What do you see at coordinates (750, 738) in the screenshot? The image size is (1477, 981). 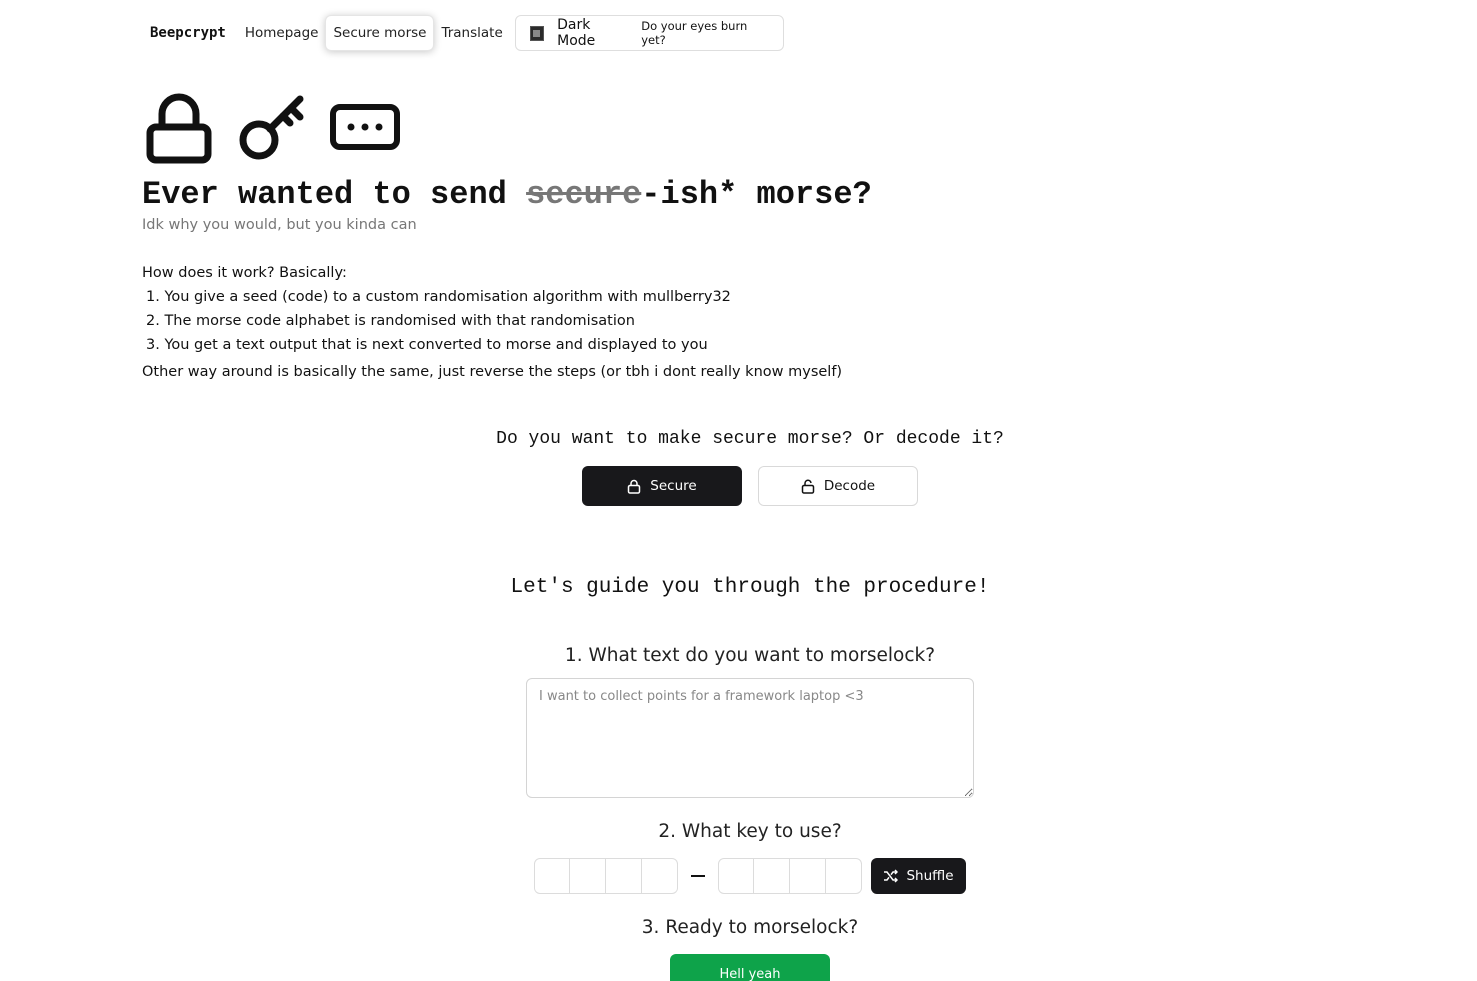 I see `message-input` at bounding box center [750, 738].